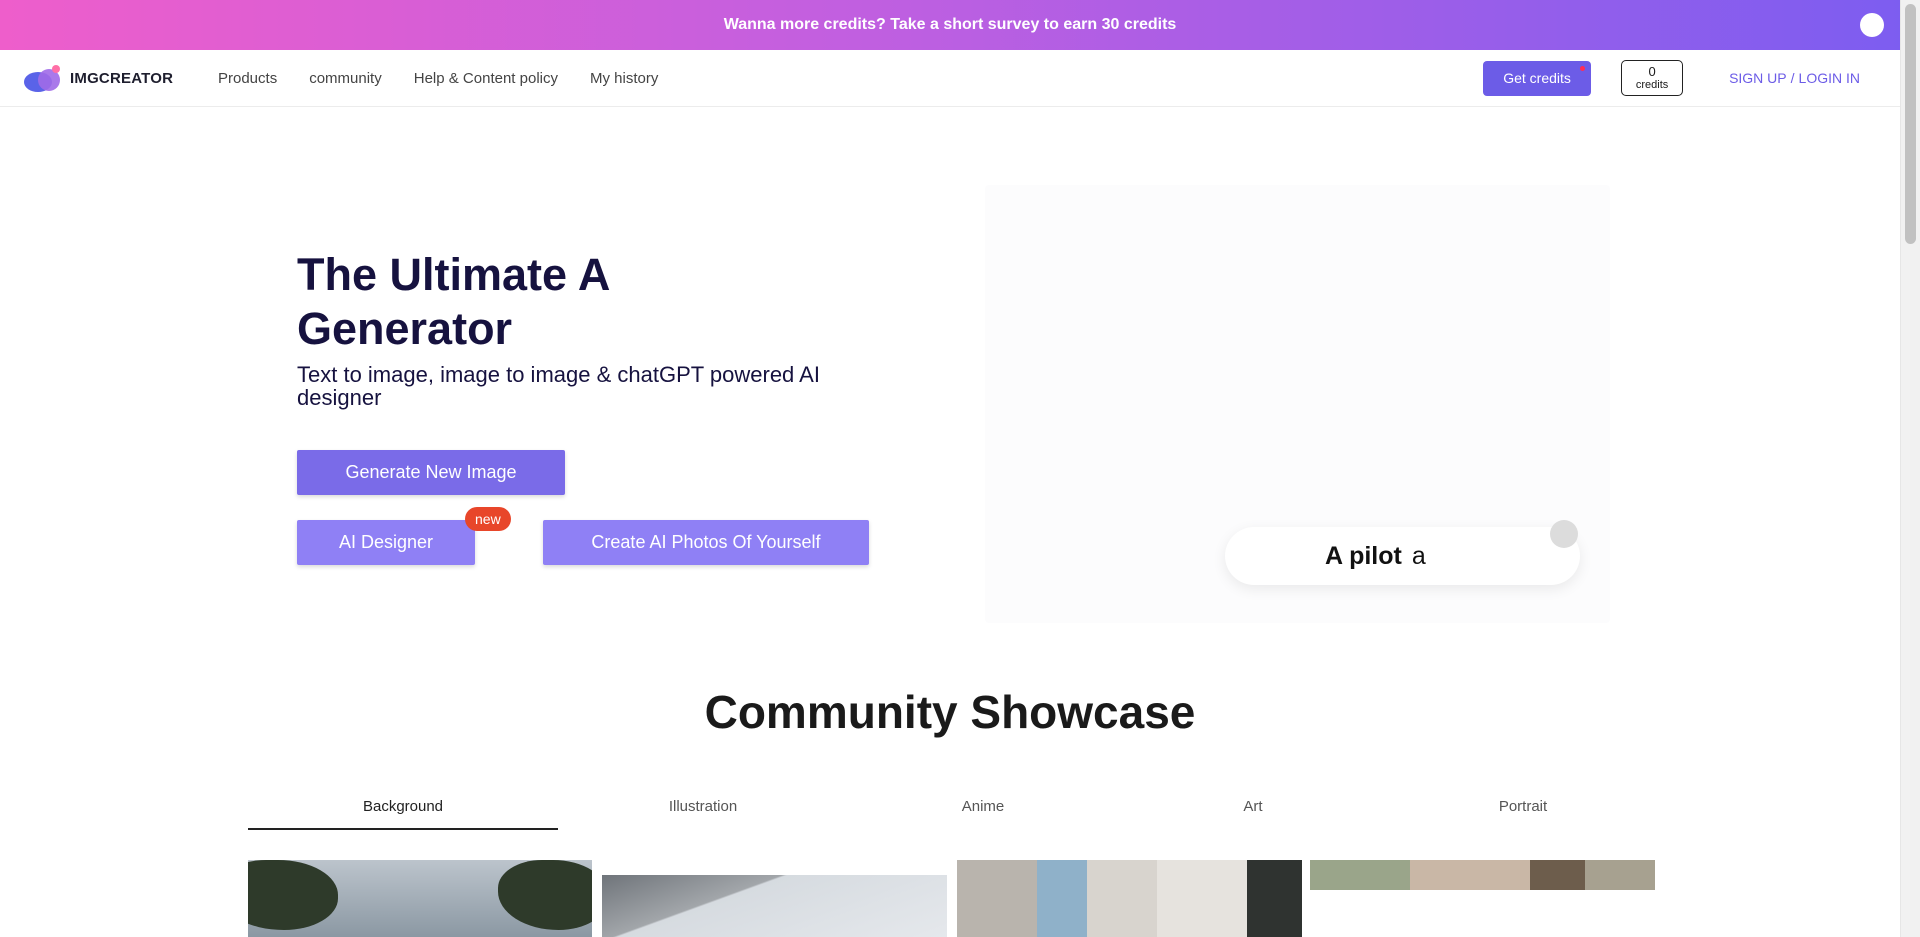 The width and height of the screenshot is (1920, 937). Describe the element at coordinates (703, 810) in the screenshot. I see `tab-illustration: Illustration` at that location.